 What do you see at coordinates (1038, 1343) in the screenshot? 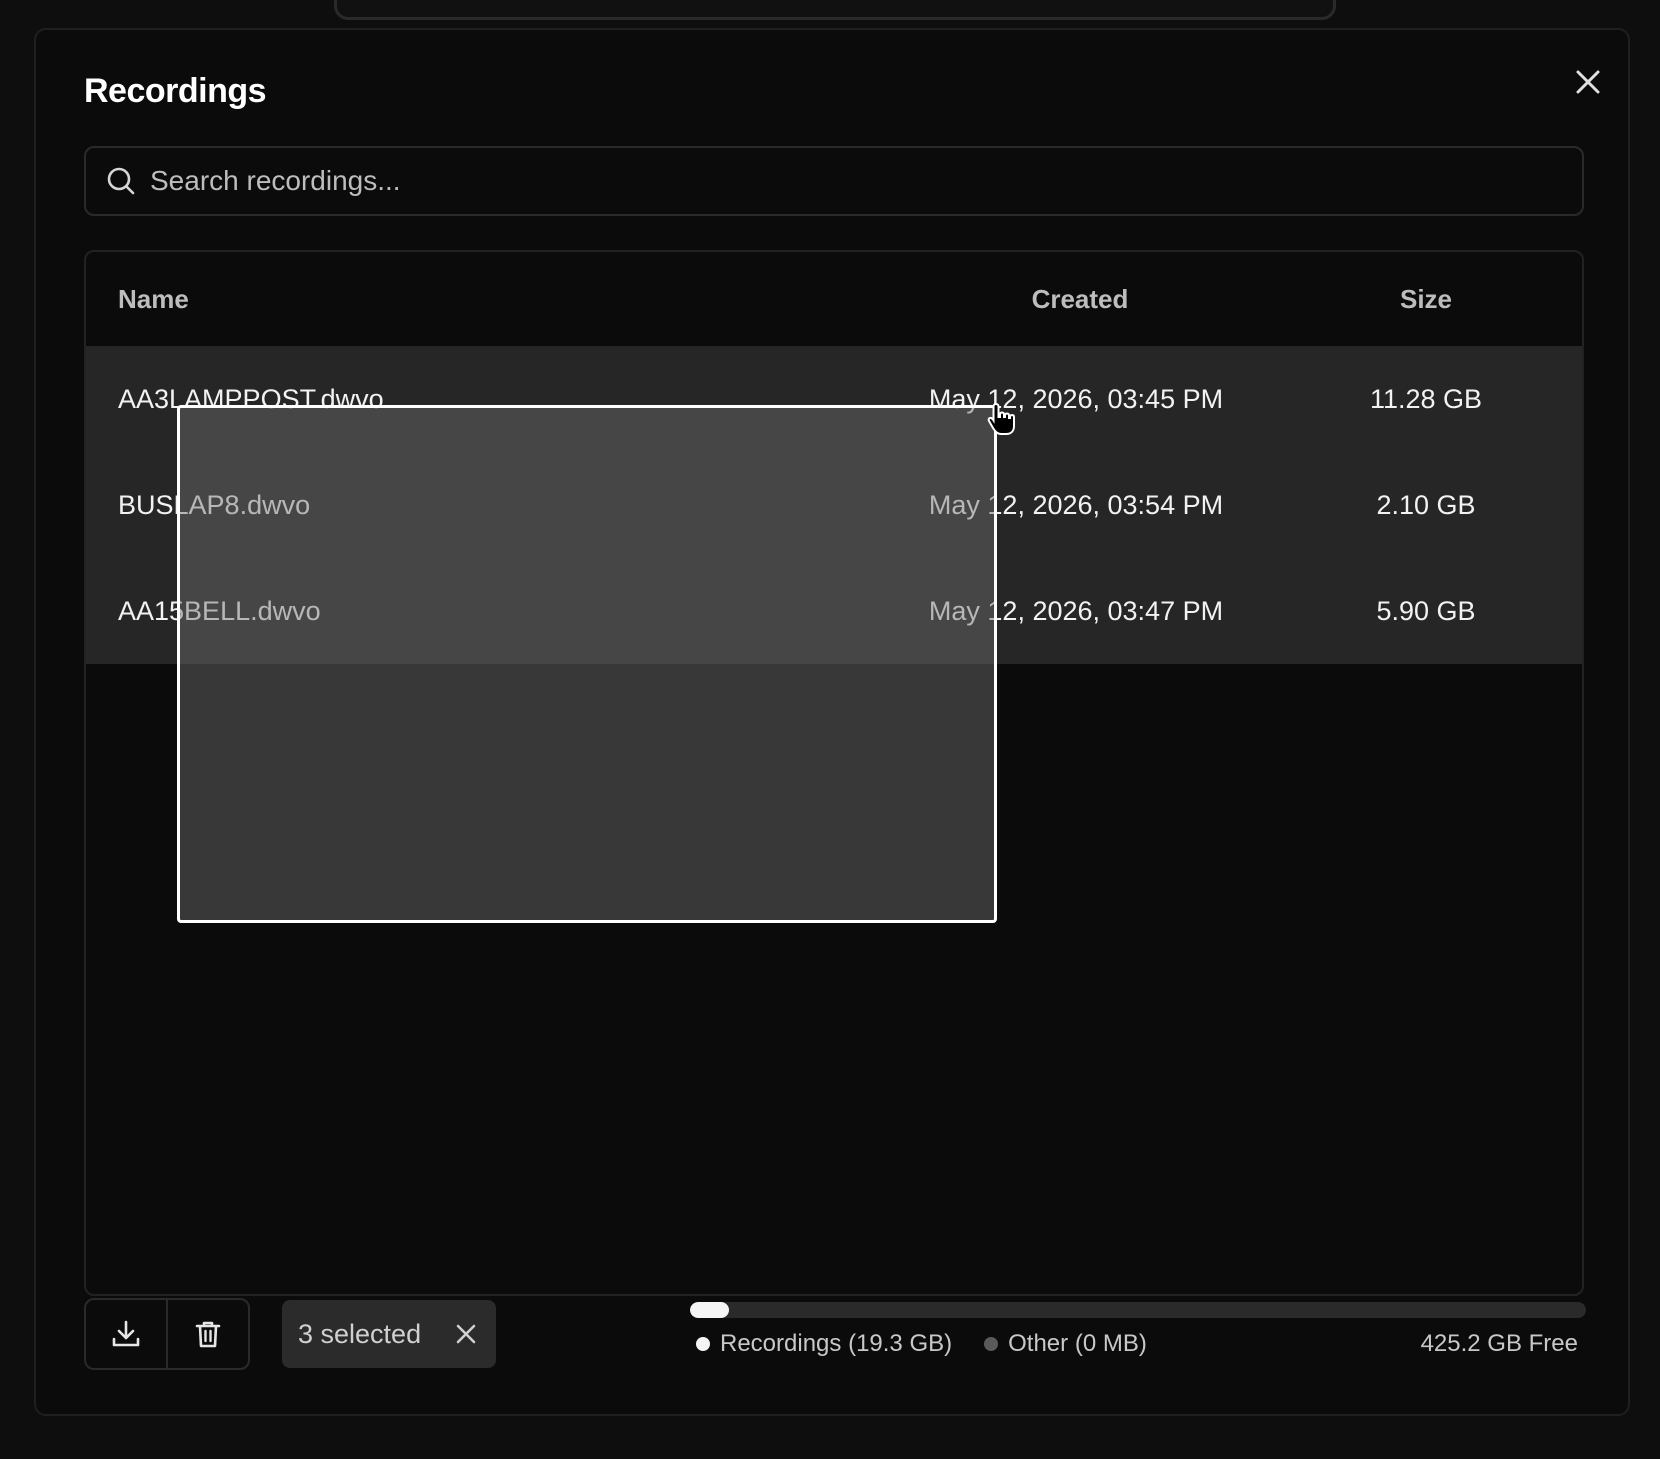
I see `legend-other-label: Other` at bounding box center [1038, 1343].